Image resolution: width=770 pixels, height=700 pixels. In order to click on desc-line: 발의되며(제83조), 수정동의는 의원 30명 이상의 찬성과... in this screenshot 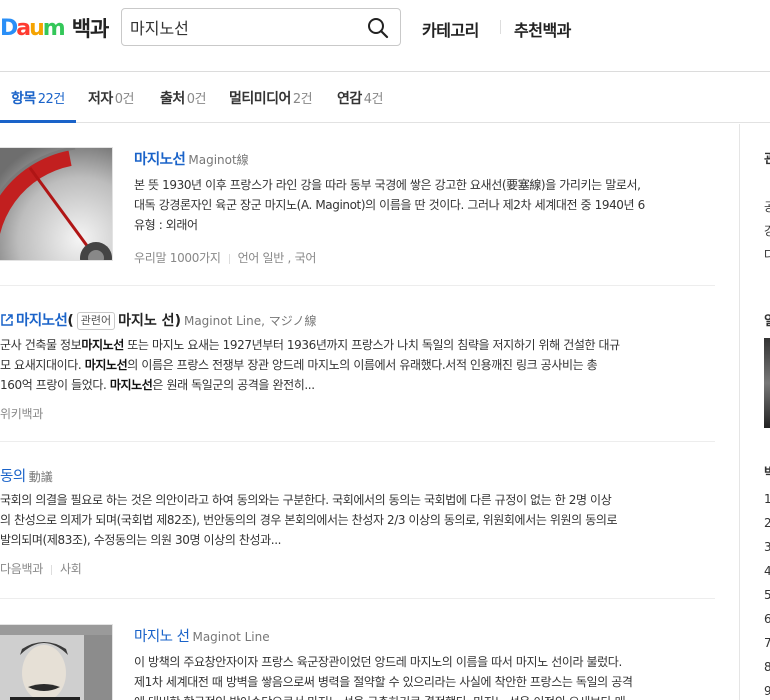, I will do `click(141, 540)`.